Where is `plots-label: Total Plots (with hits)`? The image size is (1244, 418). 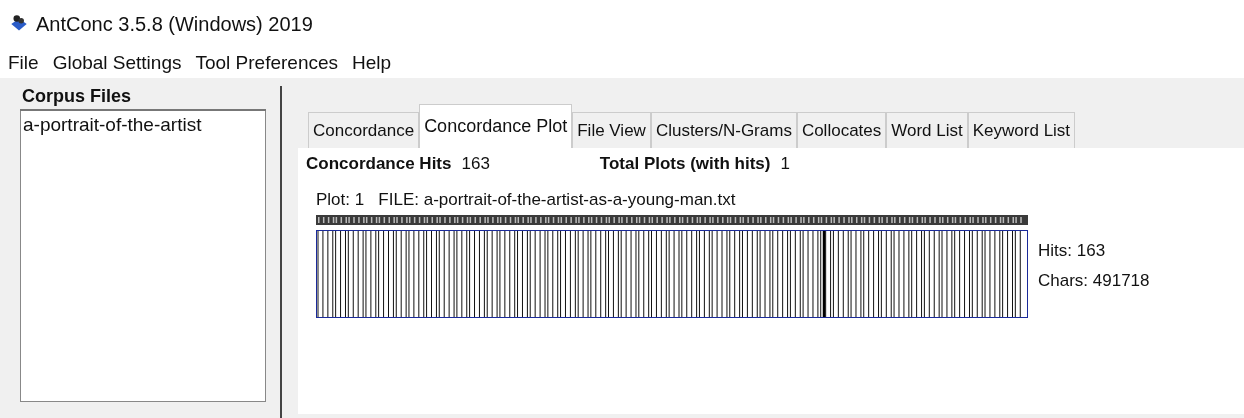
plots-label: Total Plots (with hits) is located at coordinates (685, 164).